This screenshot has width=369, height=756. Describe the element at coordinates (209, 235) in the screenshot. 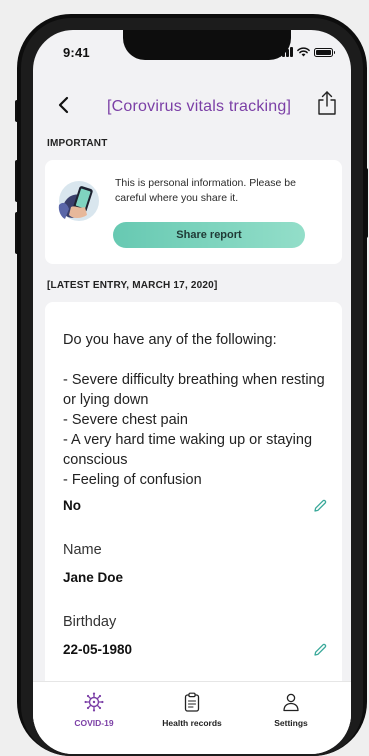

I see `share-report-button: Share report` at that location.